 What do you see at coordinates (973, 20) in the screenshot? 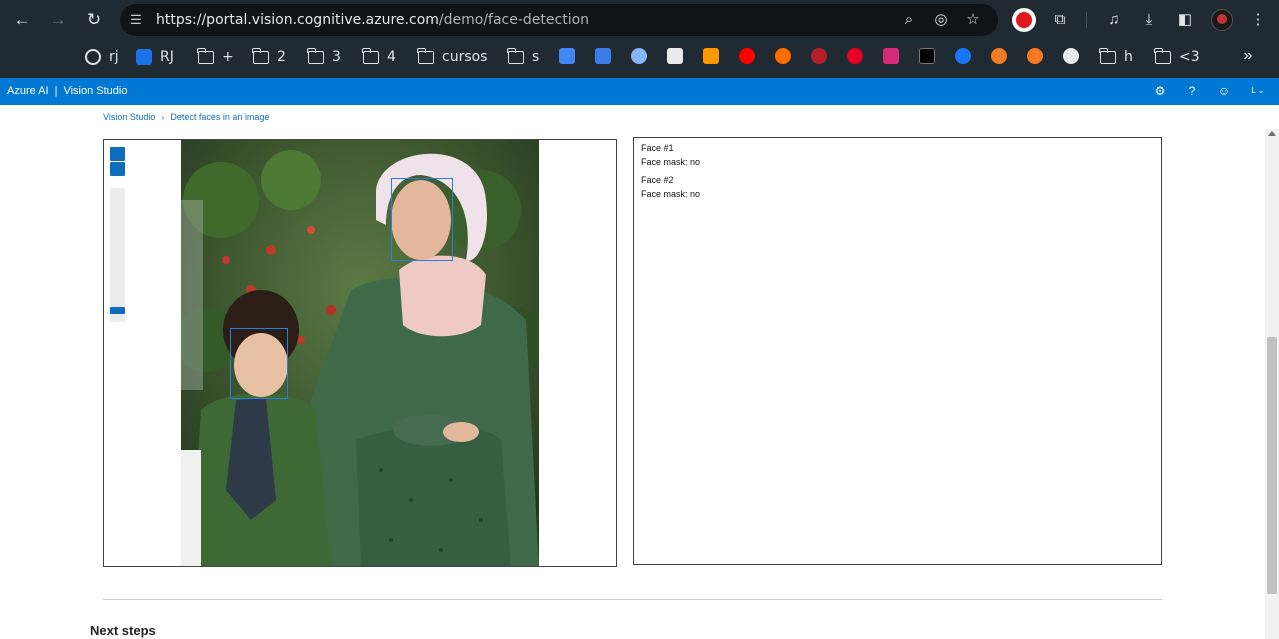
I see `star-icon: ☆` at bounding box center [973, 20].